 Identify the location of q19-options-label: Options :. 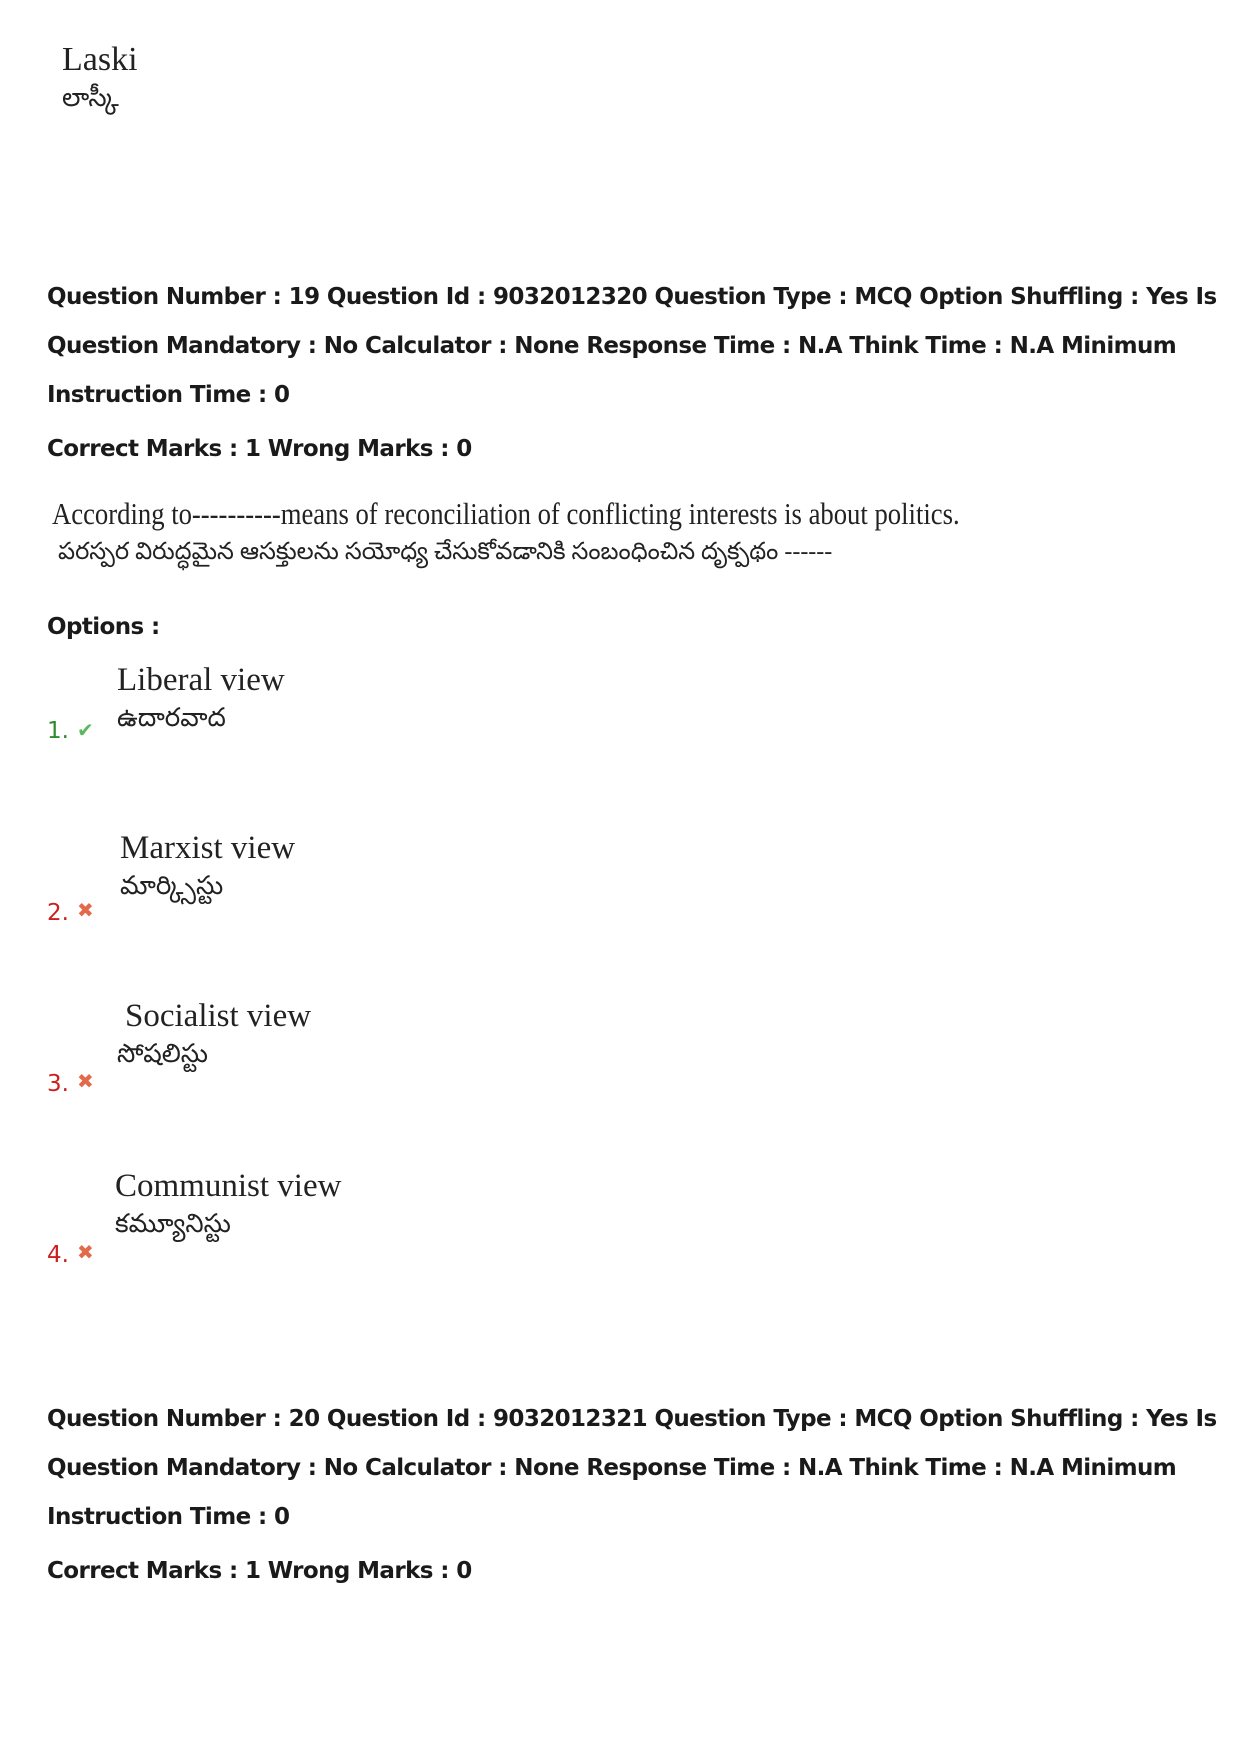
(103, 627).